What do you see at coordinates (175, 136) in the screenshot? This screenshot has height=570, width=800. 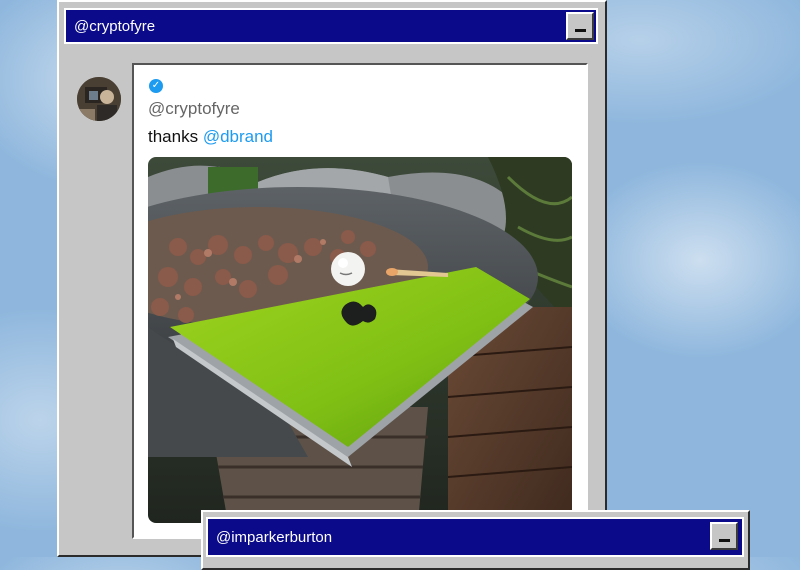 I see `tweet-text-prefix: thanks` at bounding box center [175, 136].